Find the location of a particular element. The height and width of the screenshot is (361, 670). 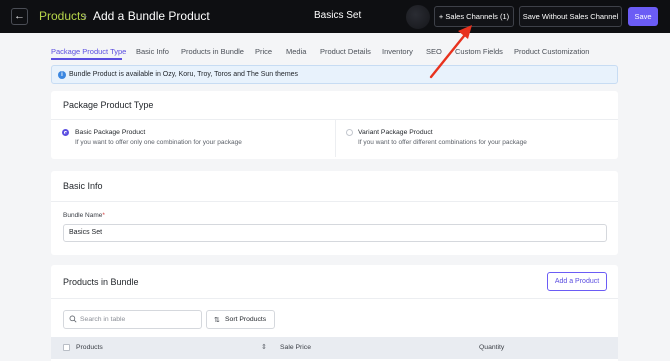

column-sale-price: Sale Price is located at coordinates (295, 347).